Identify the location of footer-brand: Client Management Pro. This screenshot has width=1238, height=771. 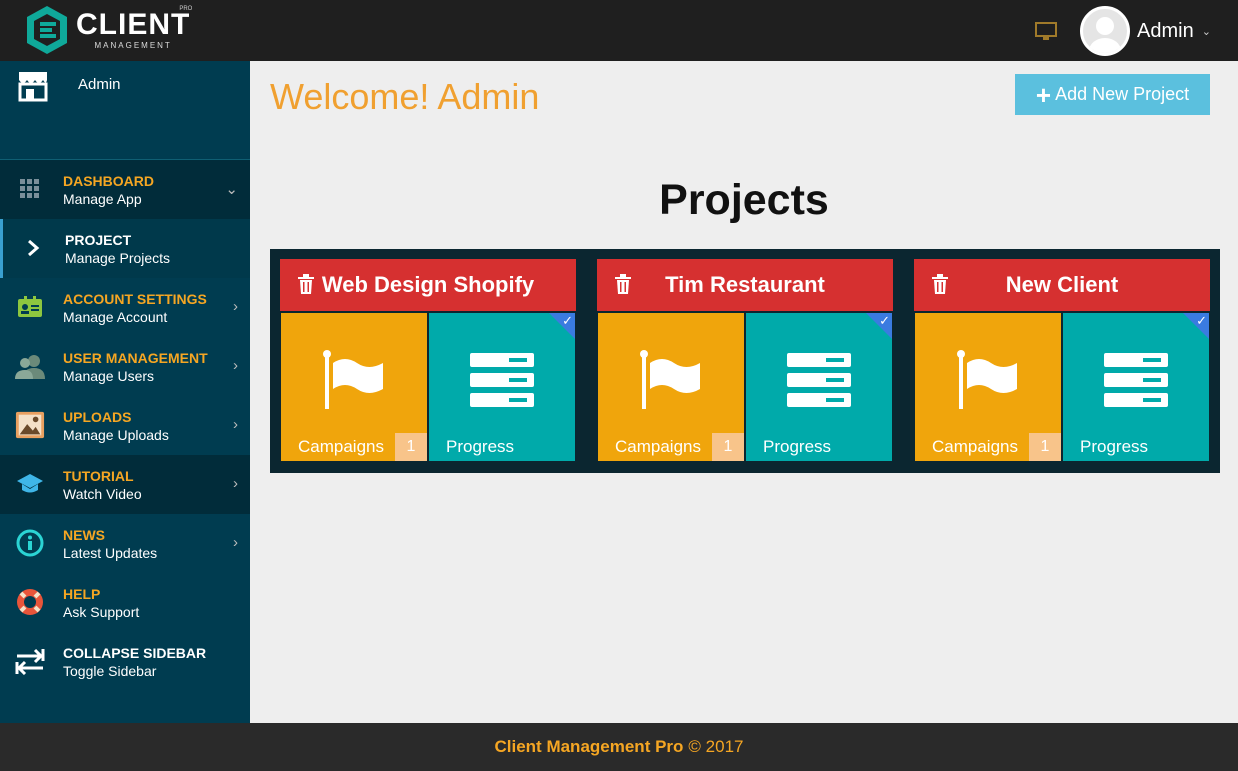
(589, 746).